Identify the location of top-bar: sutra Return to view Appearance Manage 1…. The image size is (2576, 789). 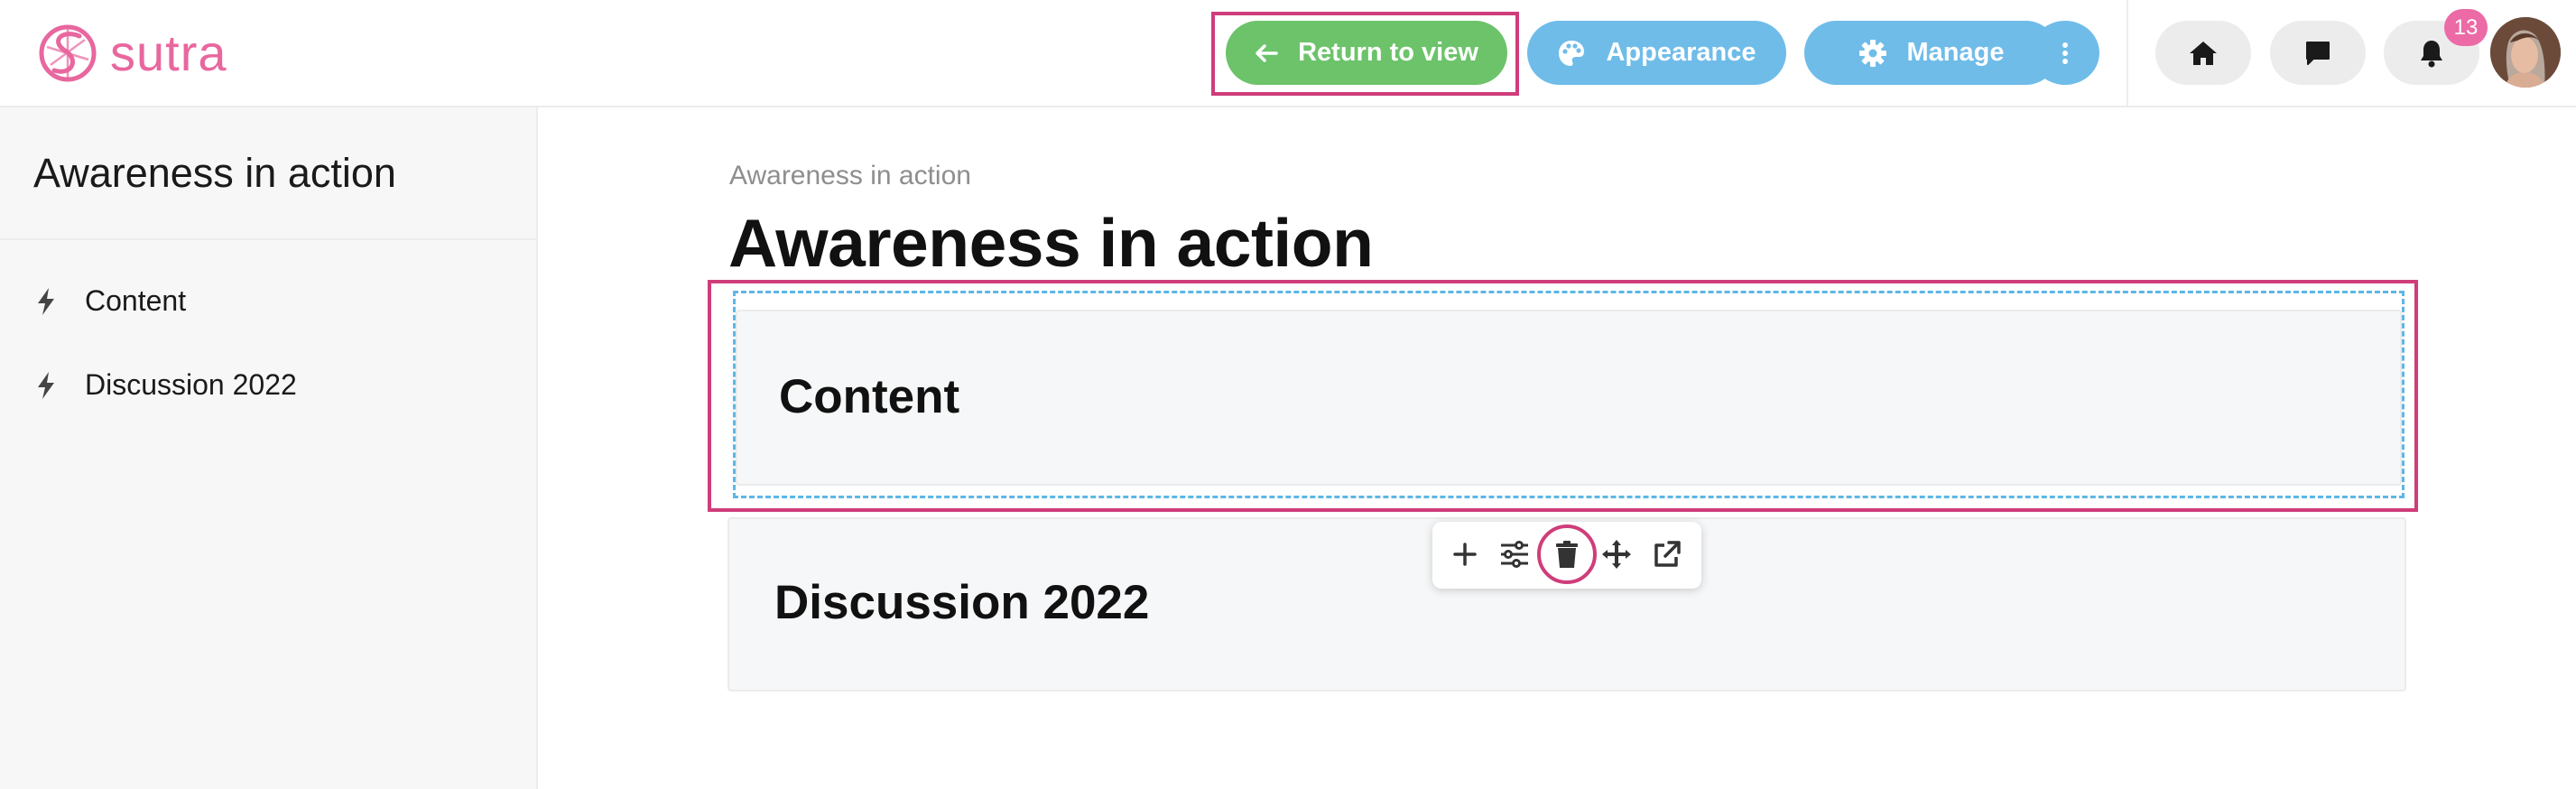
(1288, 54).